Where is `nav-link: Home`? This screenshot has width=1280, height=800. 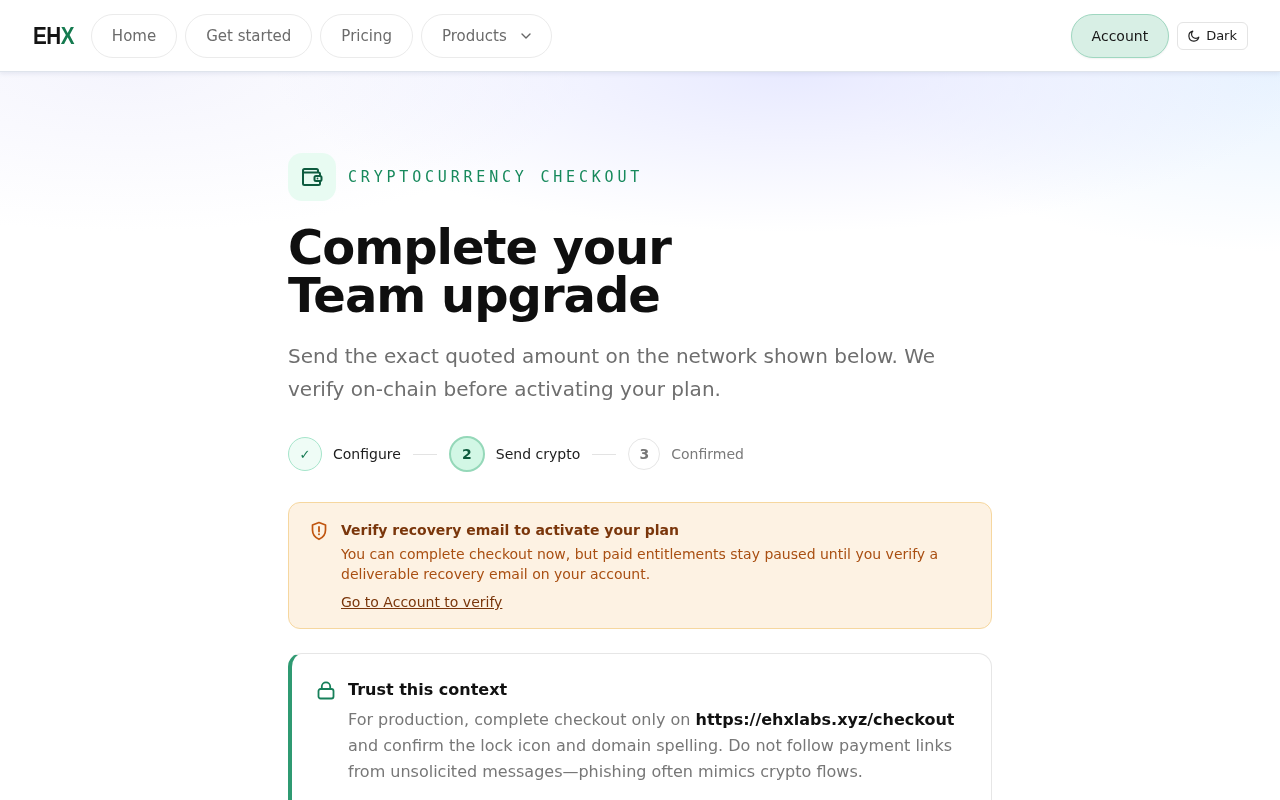 nav-link: Home is located at coordinates (134, 35).